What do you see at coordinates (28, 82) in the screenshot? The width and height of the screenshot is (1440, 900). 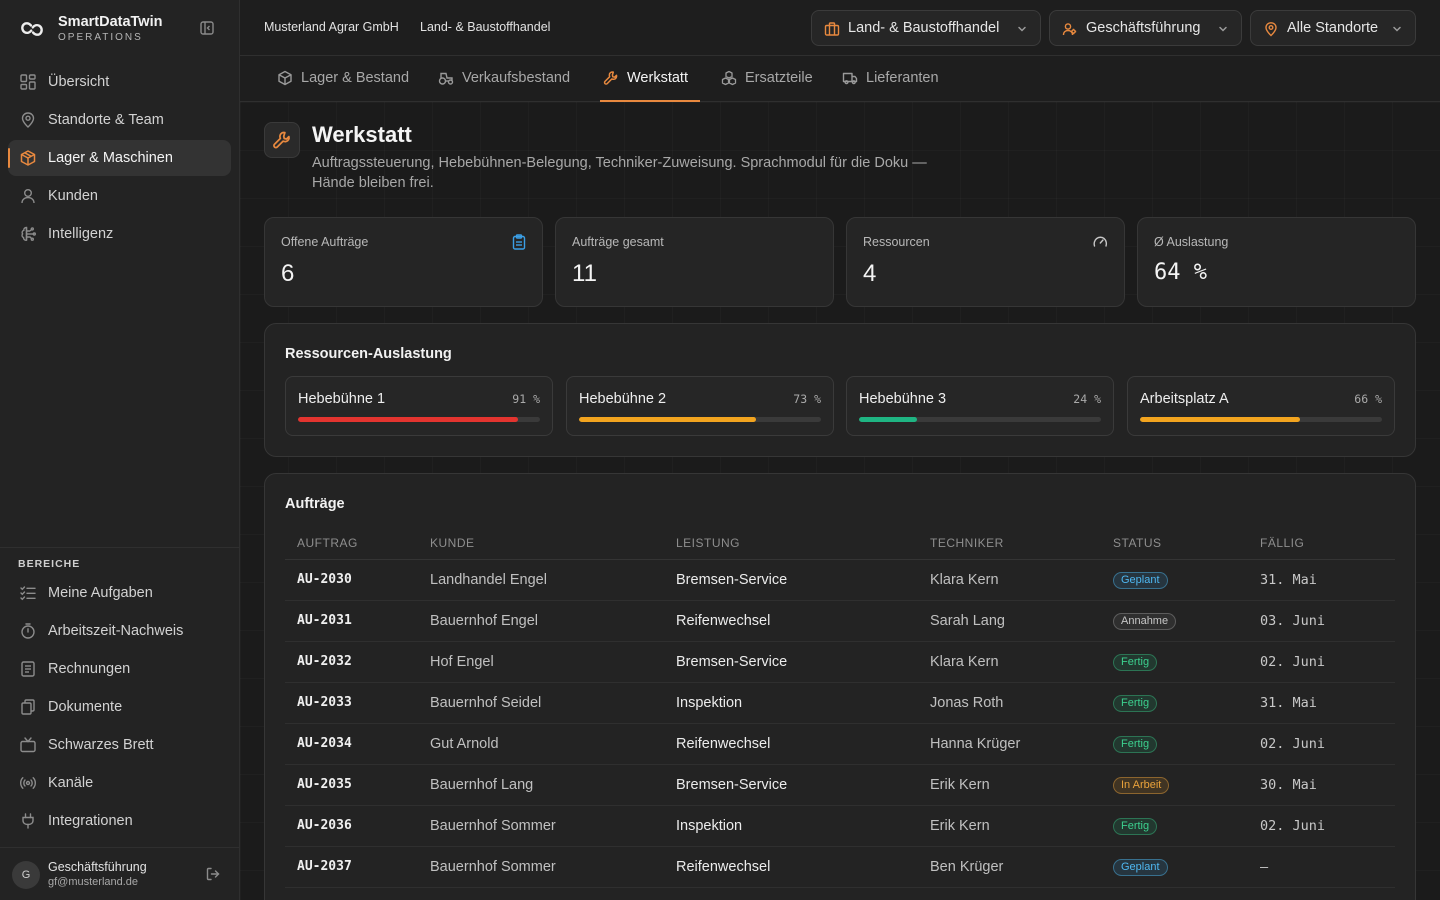 I see `grid-icon` at bounding box center [28, 82].